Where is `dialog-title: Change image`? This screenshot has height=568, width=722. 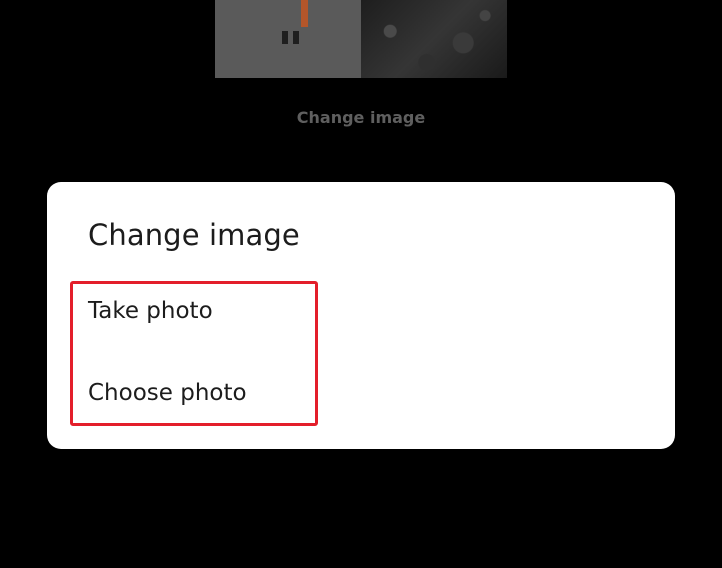
dialog-title: Change image is located at coordinates (194, 235).